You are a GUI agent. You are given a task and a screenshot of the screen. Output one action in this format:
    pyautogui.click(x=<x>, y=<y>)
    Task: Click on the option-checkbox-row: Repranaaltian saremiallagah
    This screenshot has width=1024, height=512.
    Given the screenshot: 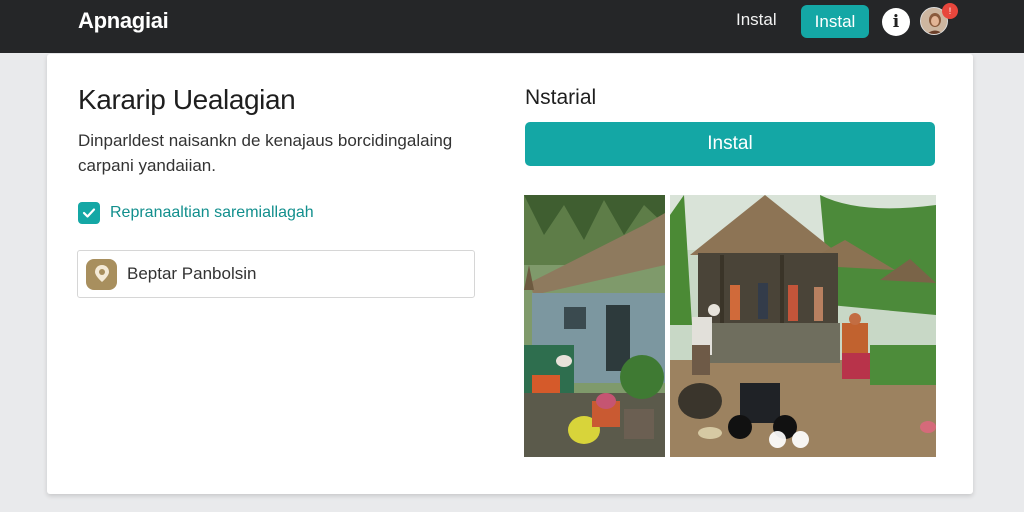 What is the action you would take?
    pyautogui.click(x=196, y=213)
    